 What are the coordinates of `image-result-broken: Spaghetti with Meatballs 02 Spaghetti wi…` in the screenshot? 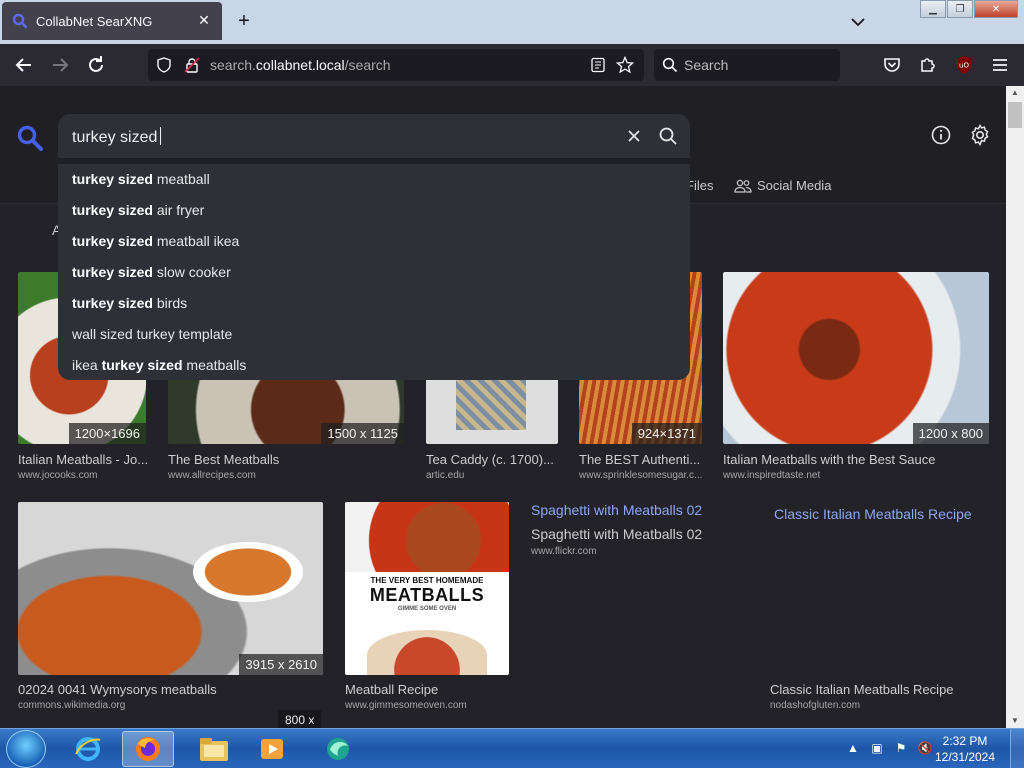 It's located at (631, 532).